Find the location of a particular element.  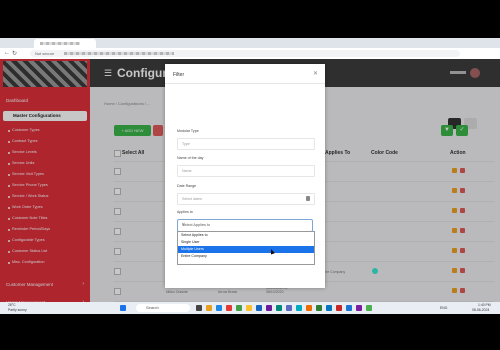

file-explorer-icon is located at coordinates (209, 308).